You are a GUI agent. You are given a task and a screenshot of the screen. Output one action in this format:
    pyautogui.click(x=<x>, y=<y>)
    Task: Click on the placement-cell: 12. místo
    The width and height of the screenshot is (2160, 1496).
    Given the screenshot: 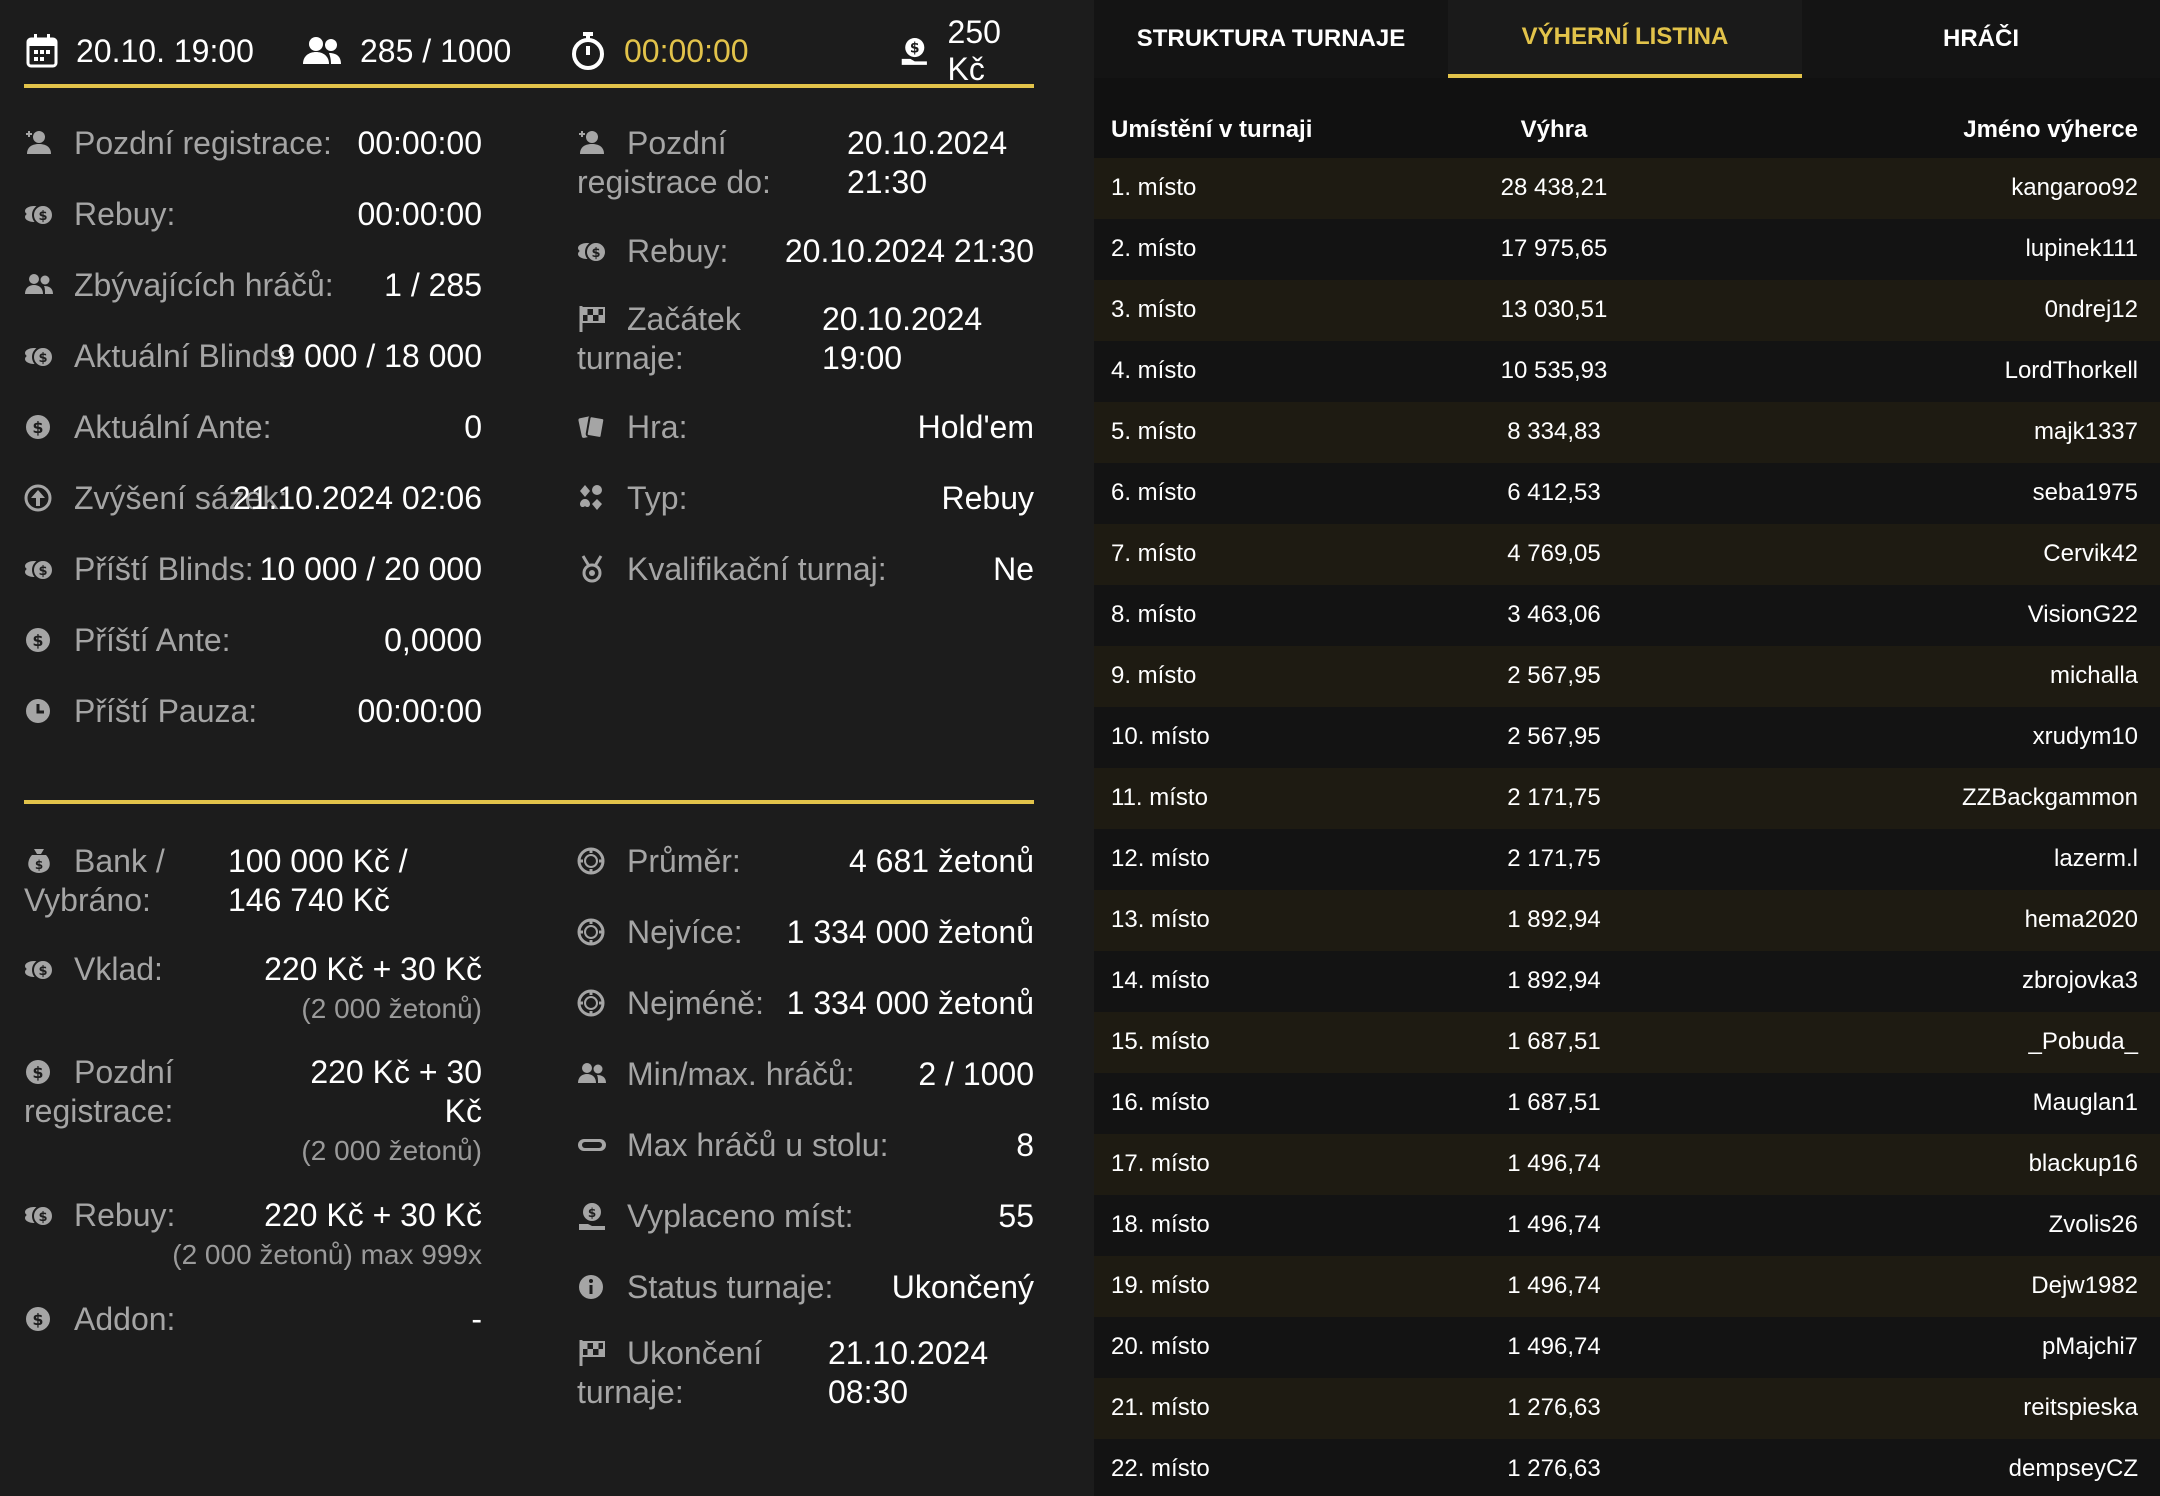 What is the action you would take?
    pyautogui.click(x=1160, y=858)
    